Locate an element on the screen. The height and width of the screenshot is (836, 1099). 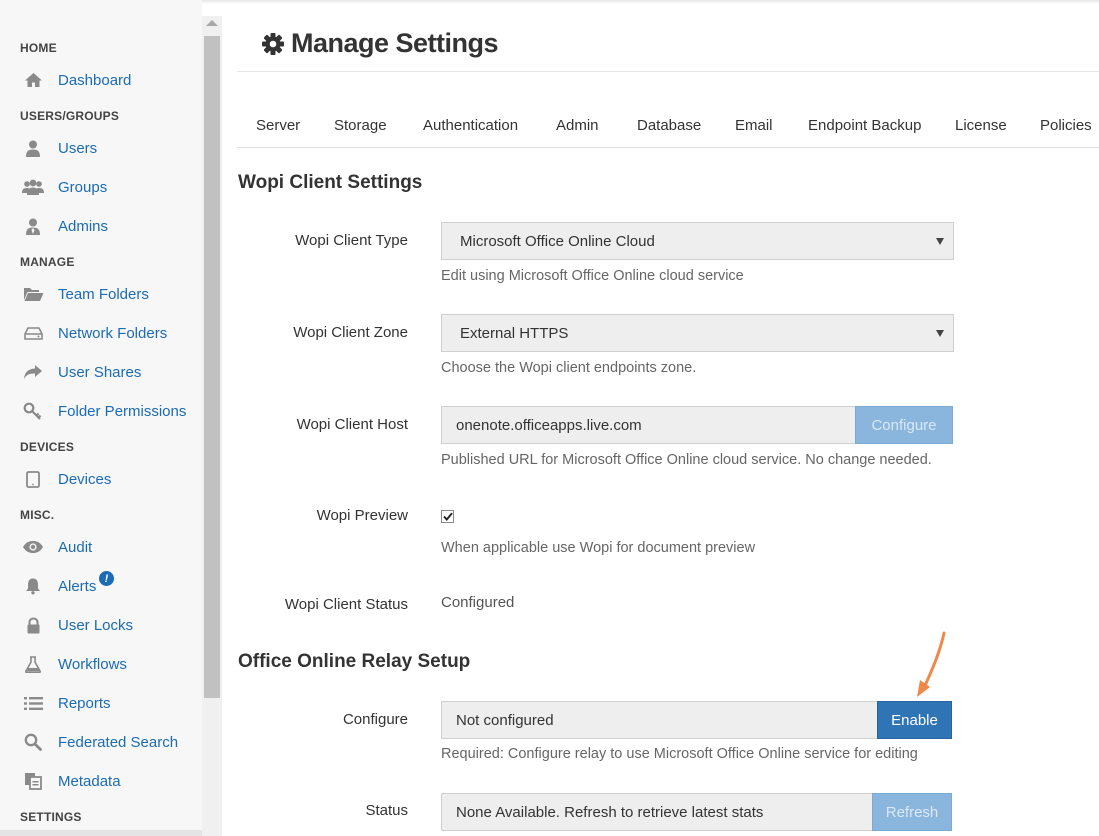
section-misc: MISC. is located at coordinates (37, 515).